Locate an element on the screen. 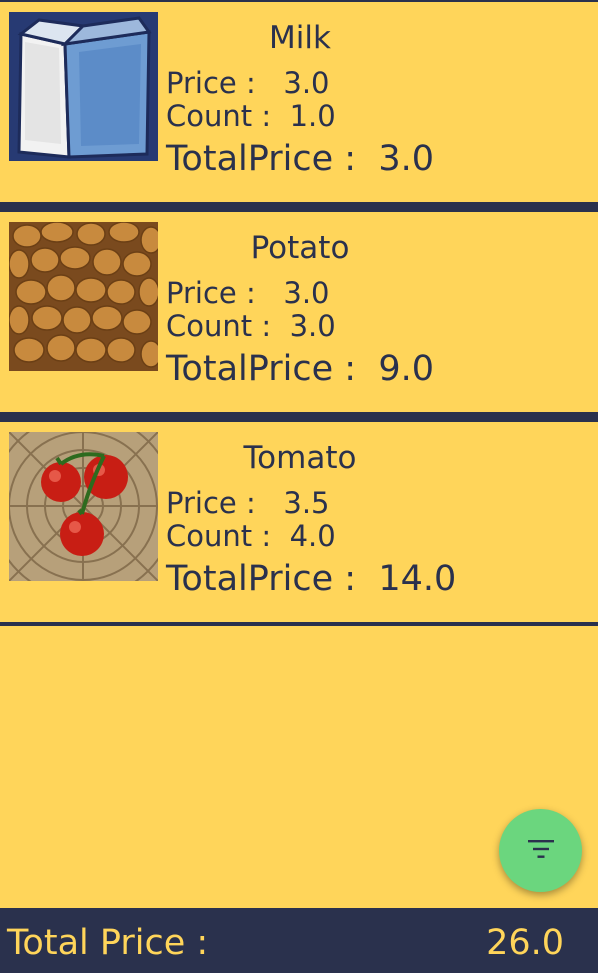 This screenshot has width=598, height=973. milk-carton-image is located at coordinates (83, 86).